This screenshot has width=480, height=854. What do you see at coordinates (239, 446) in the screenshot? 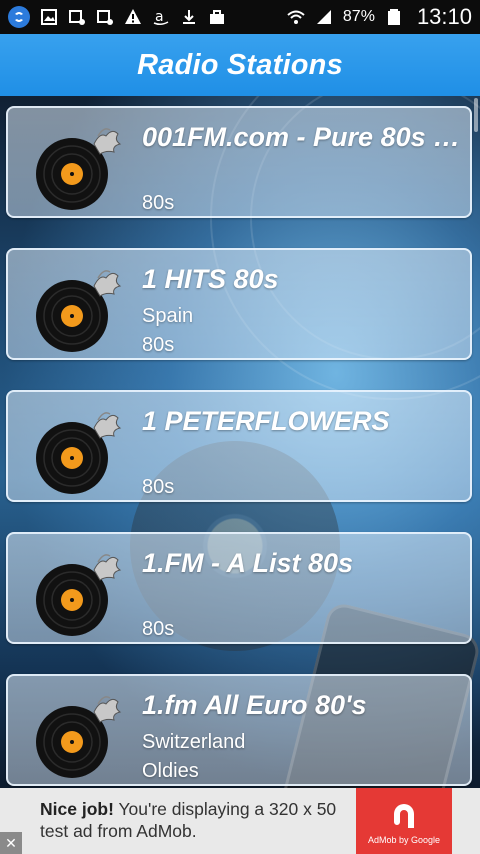
I see `station-item: 1 PETERFLOWERS 80s` at bounding box center [239, 446].